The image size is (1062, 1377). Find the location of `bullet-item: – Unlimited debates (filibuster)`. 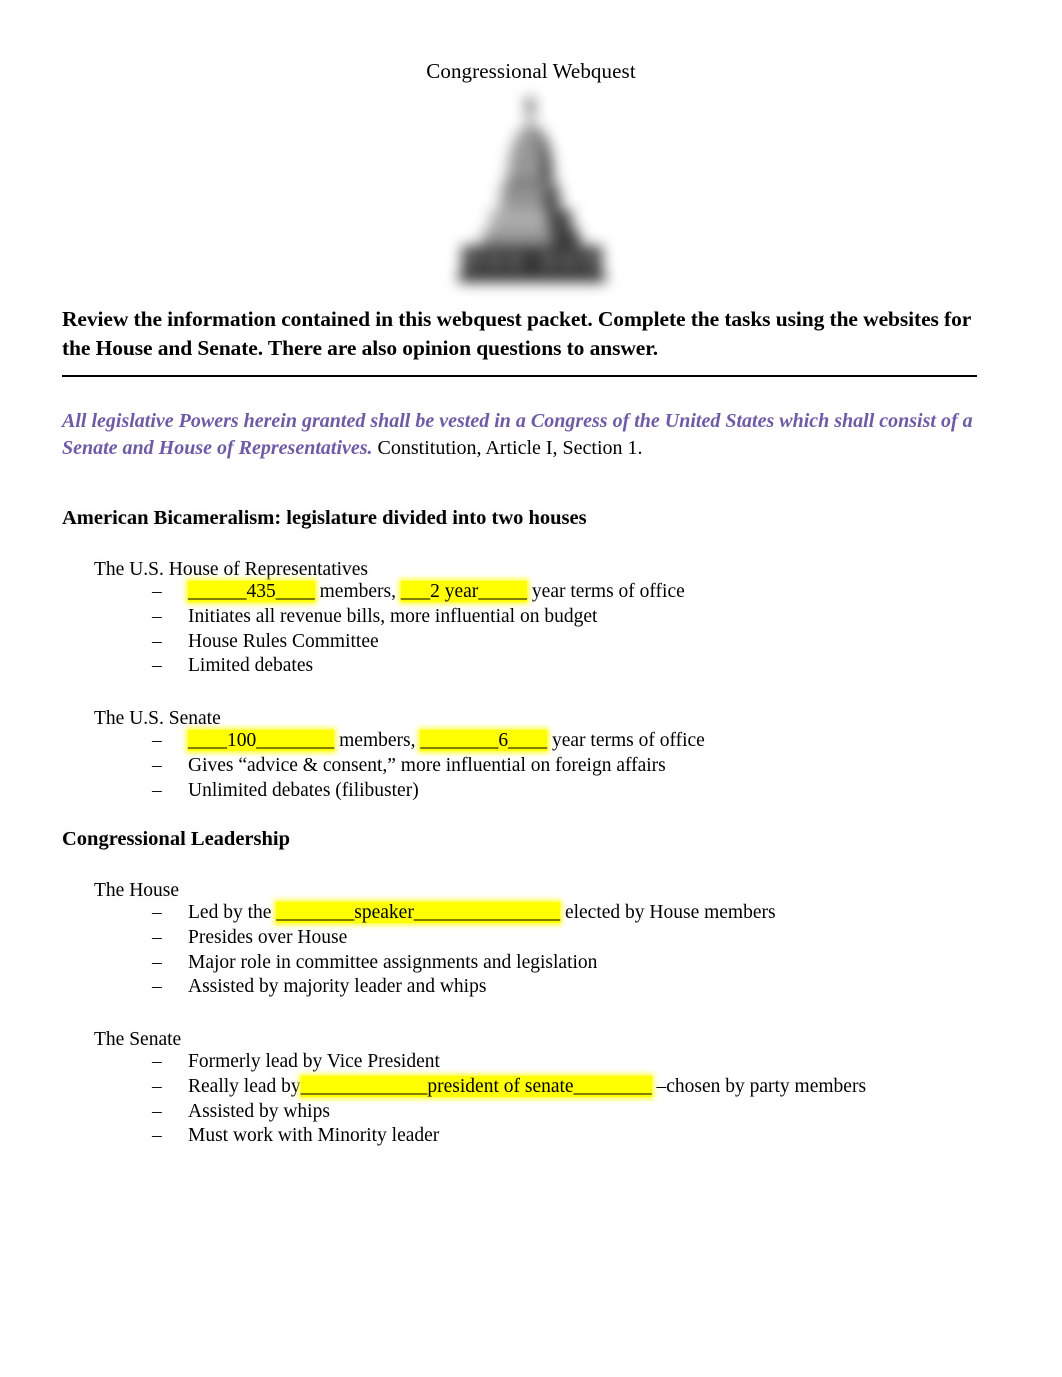

bullet-item: – Unlimited debates (filibuster) is located at coordinates (592, 791).